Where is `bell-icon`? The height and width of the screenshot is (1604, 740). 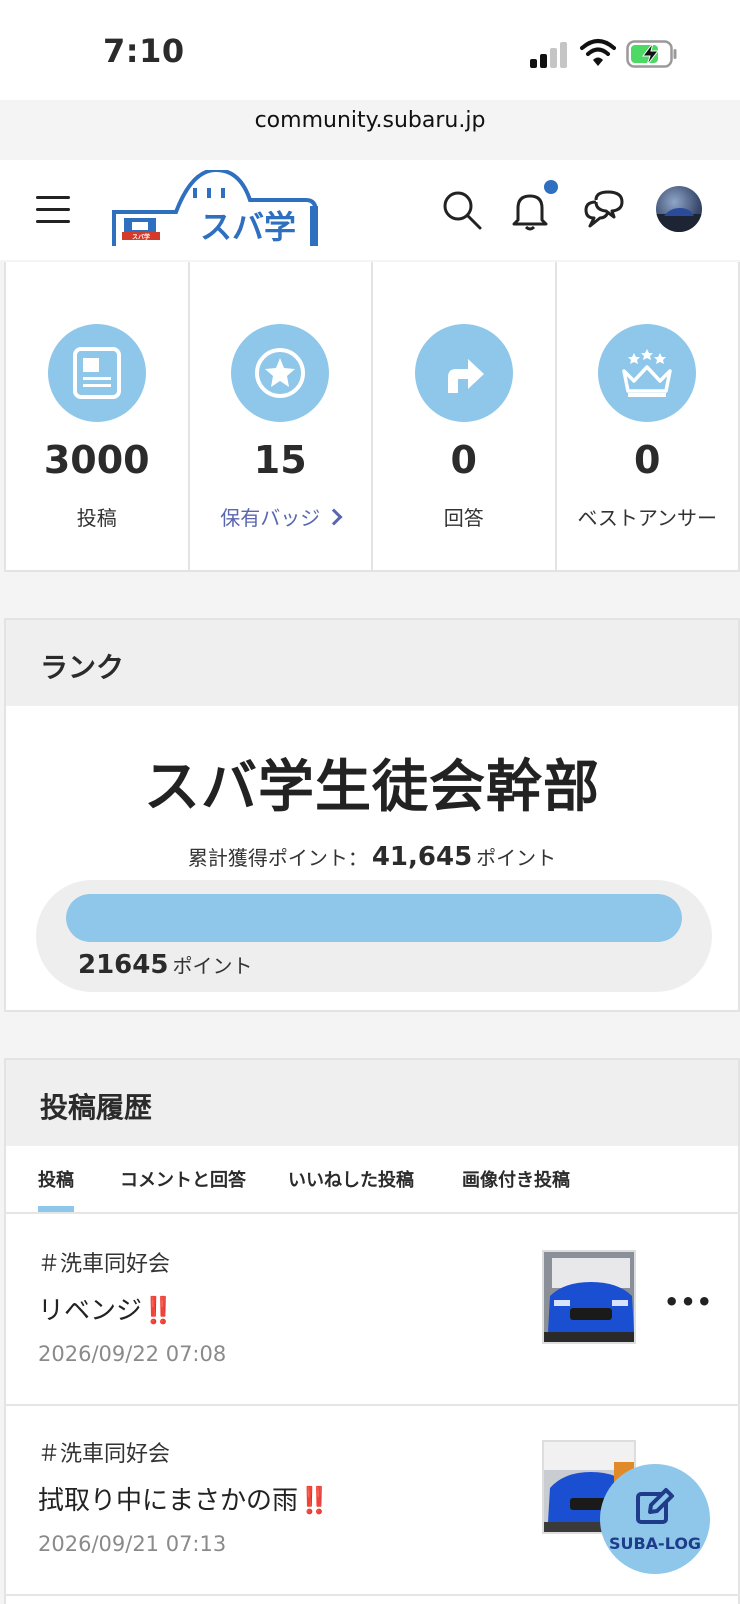 bell-icon is located at coordinates (530, 210).